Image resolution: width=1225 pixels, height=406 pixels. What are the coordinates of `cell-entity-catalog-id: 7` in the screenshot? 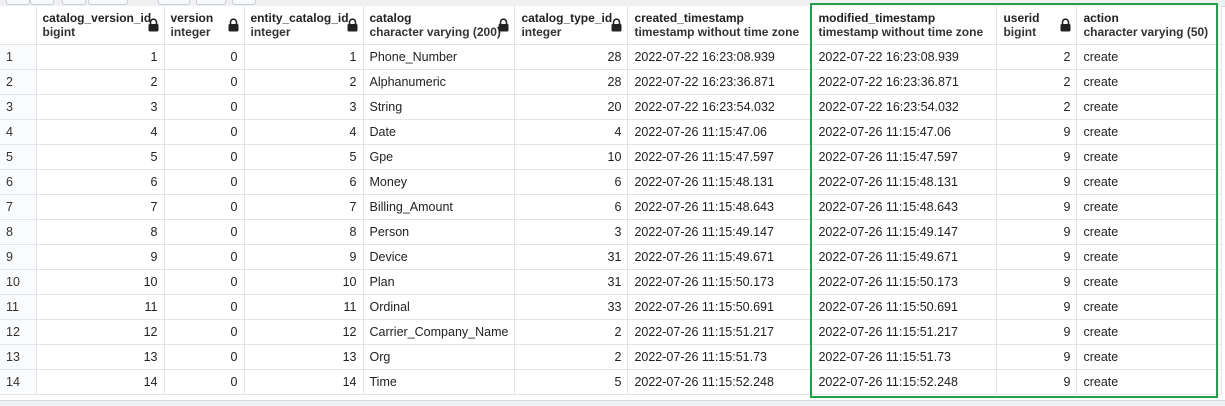 It's located at (304, 207).